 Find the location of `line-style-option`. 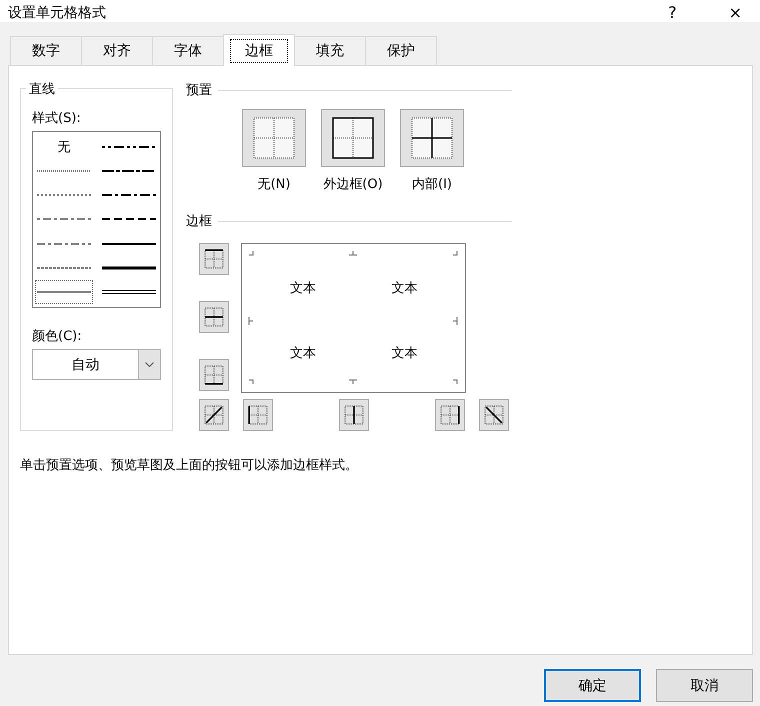

line-style-option is located at coordinates (64, 292).